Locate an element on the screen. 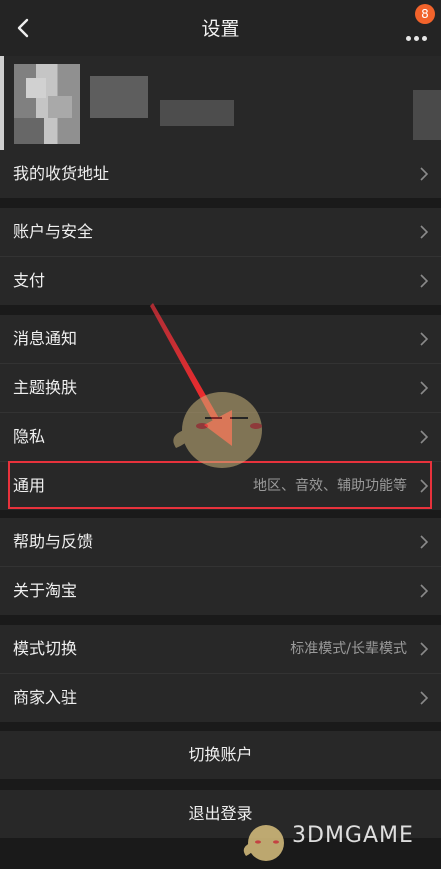 The width and height of the screenshot is (441, 869). mascot-watermark-icon is located at coordinates (217, 430).